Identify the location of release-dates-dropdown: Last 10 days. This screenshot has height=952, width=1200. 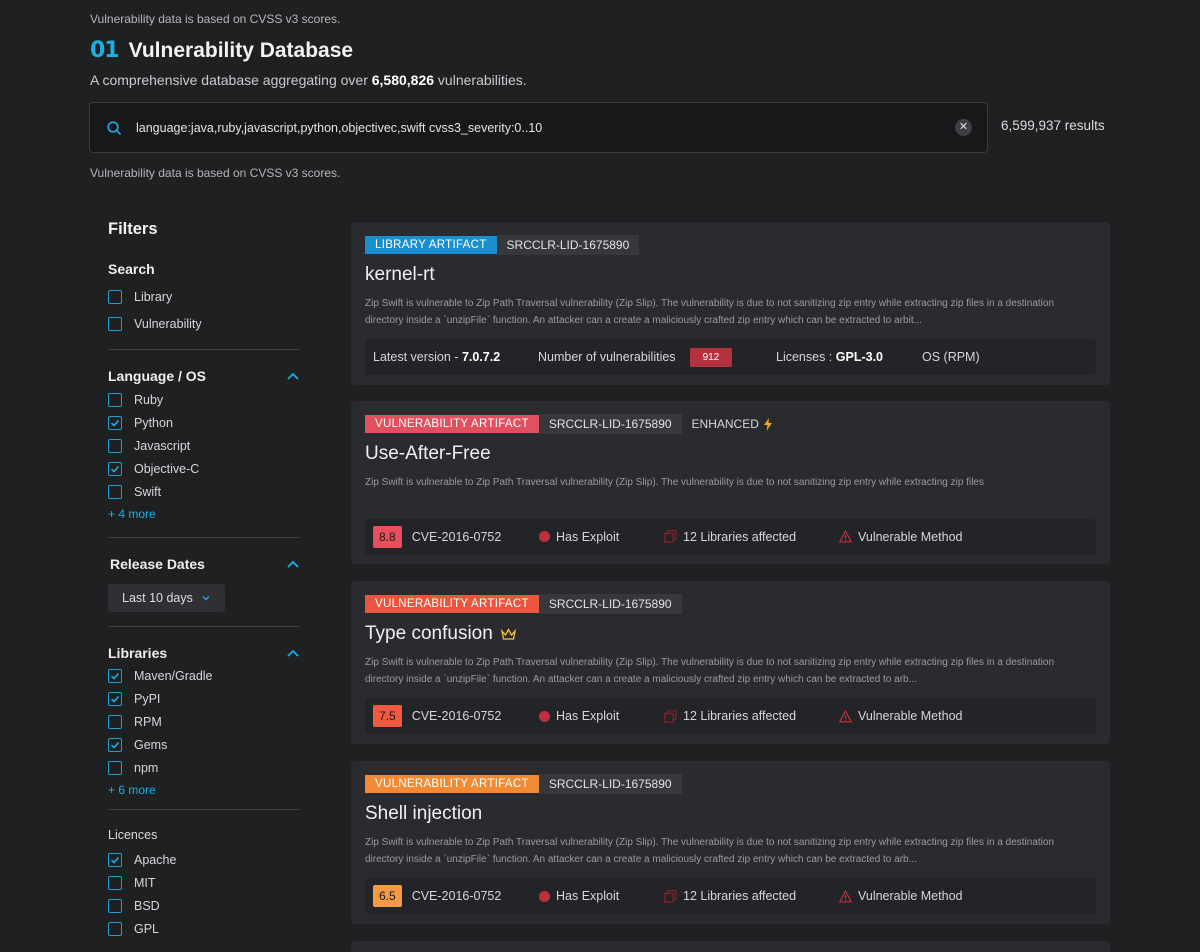
(166, 598).